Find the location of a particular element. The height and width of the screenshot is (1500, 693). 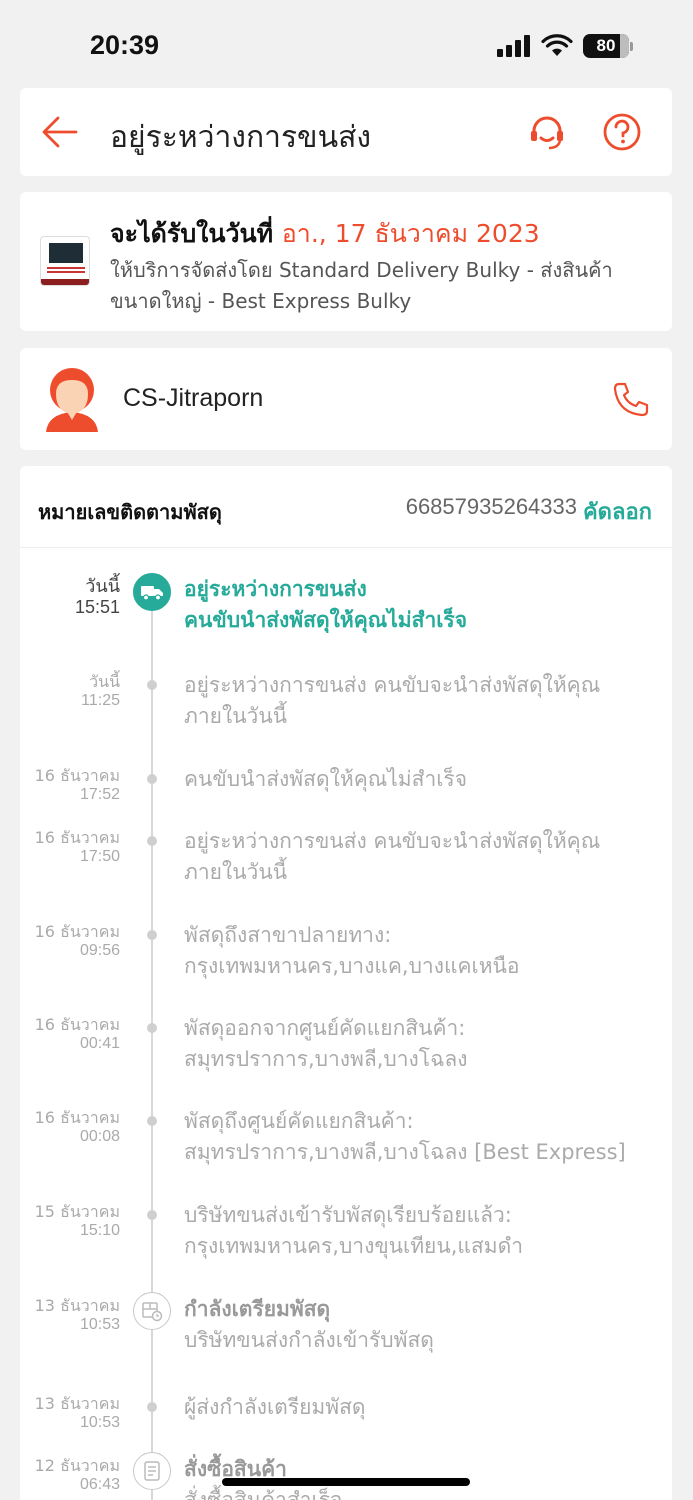

event-time: 11:25 is located at coordinates (100, 700).